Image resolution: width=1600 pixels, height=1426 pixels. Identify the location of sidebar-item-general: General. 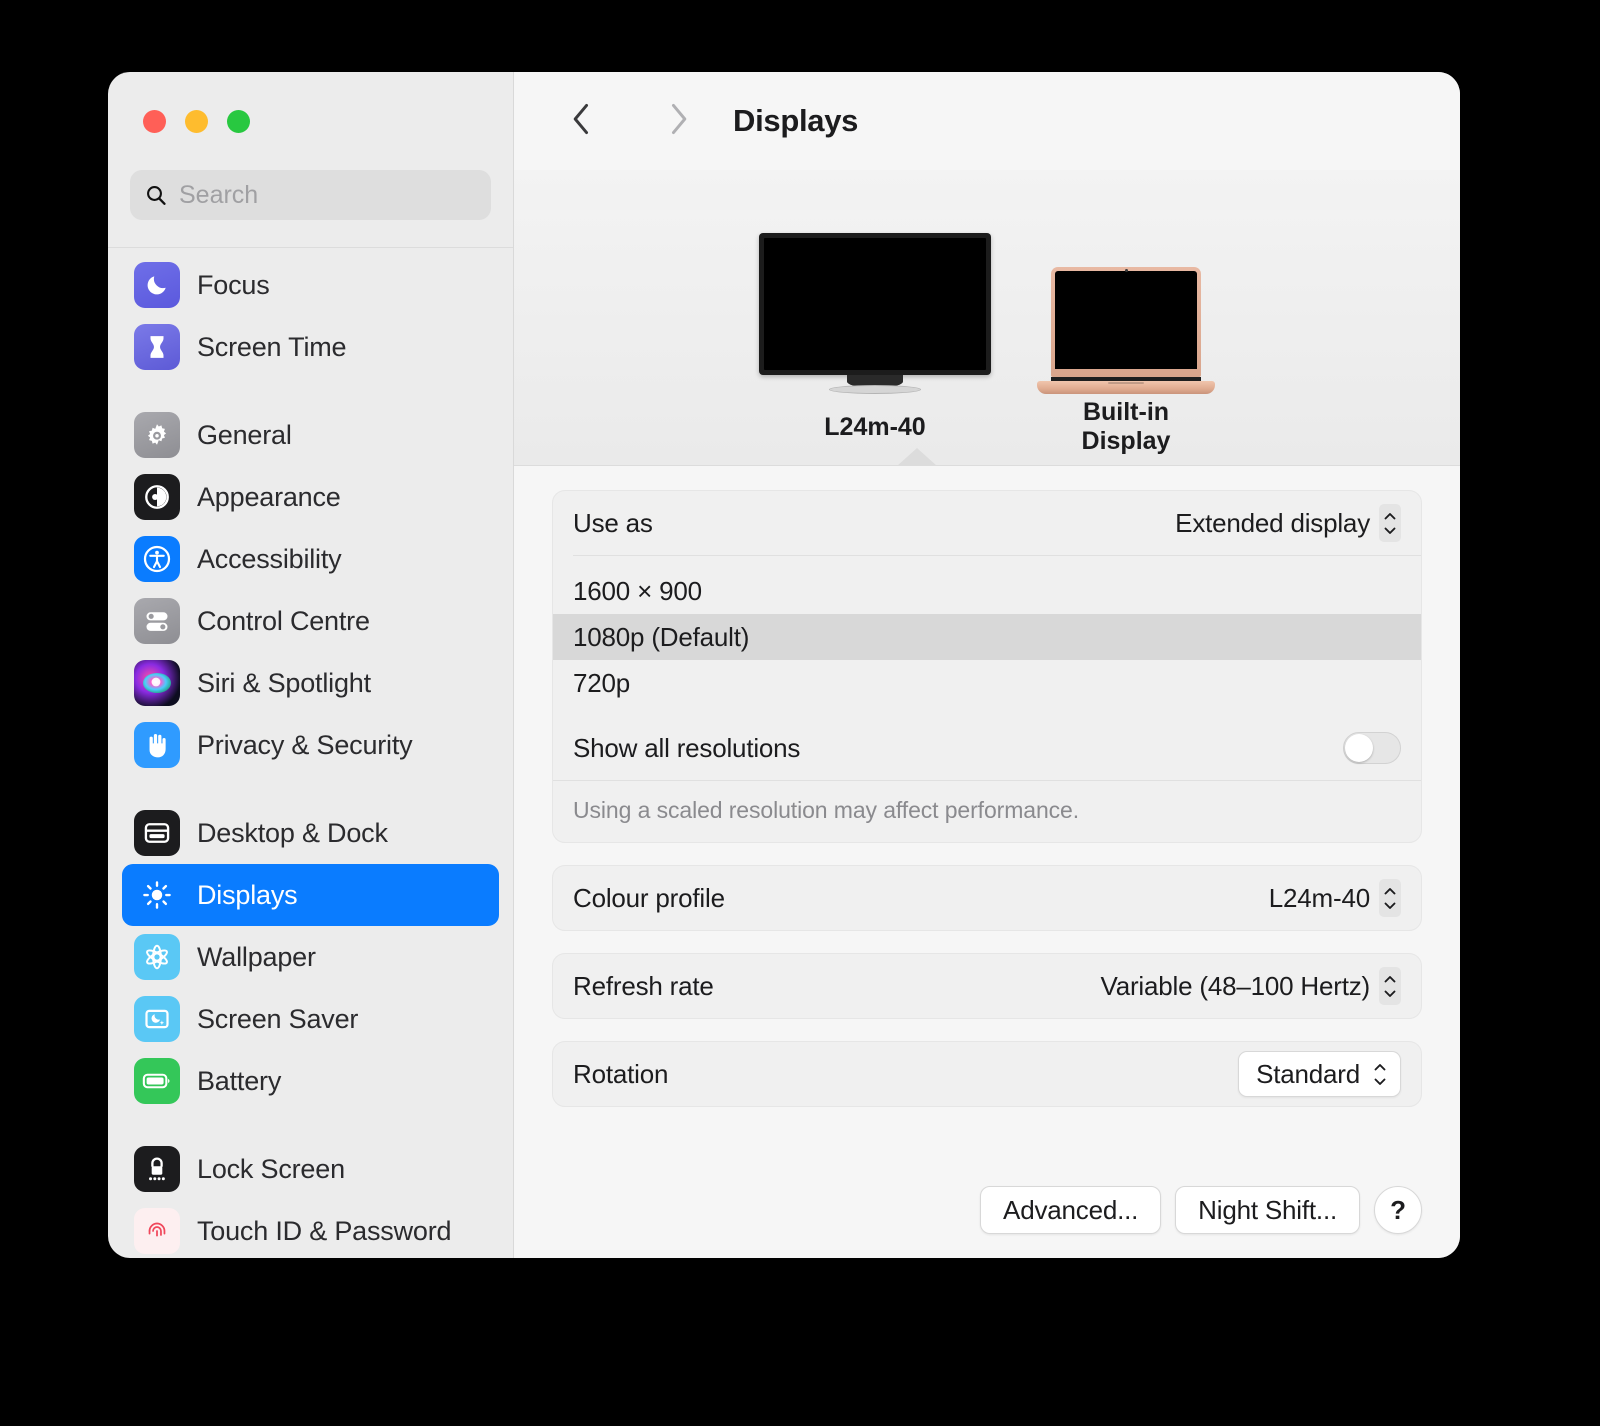
(310, 435).